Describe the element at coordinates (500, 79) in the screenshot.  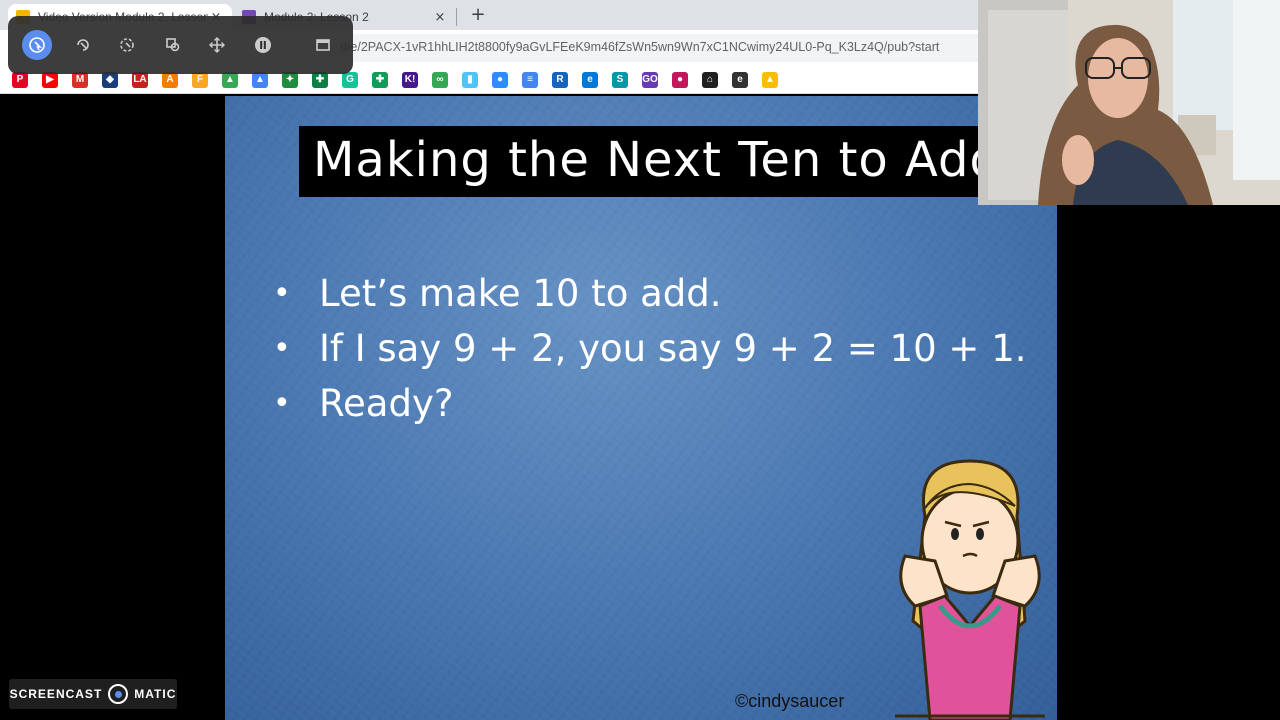
I see `zoom-icon: ●` at that location.